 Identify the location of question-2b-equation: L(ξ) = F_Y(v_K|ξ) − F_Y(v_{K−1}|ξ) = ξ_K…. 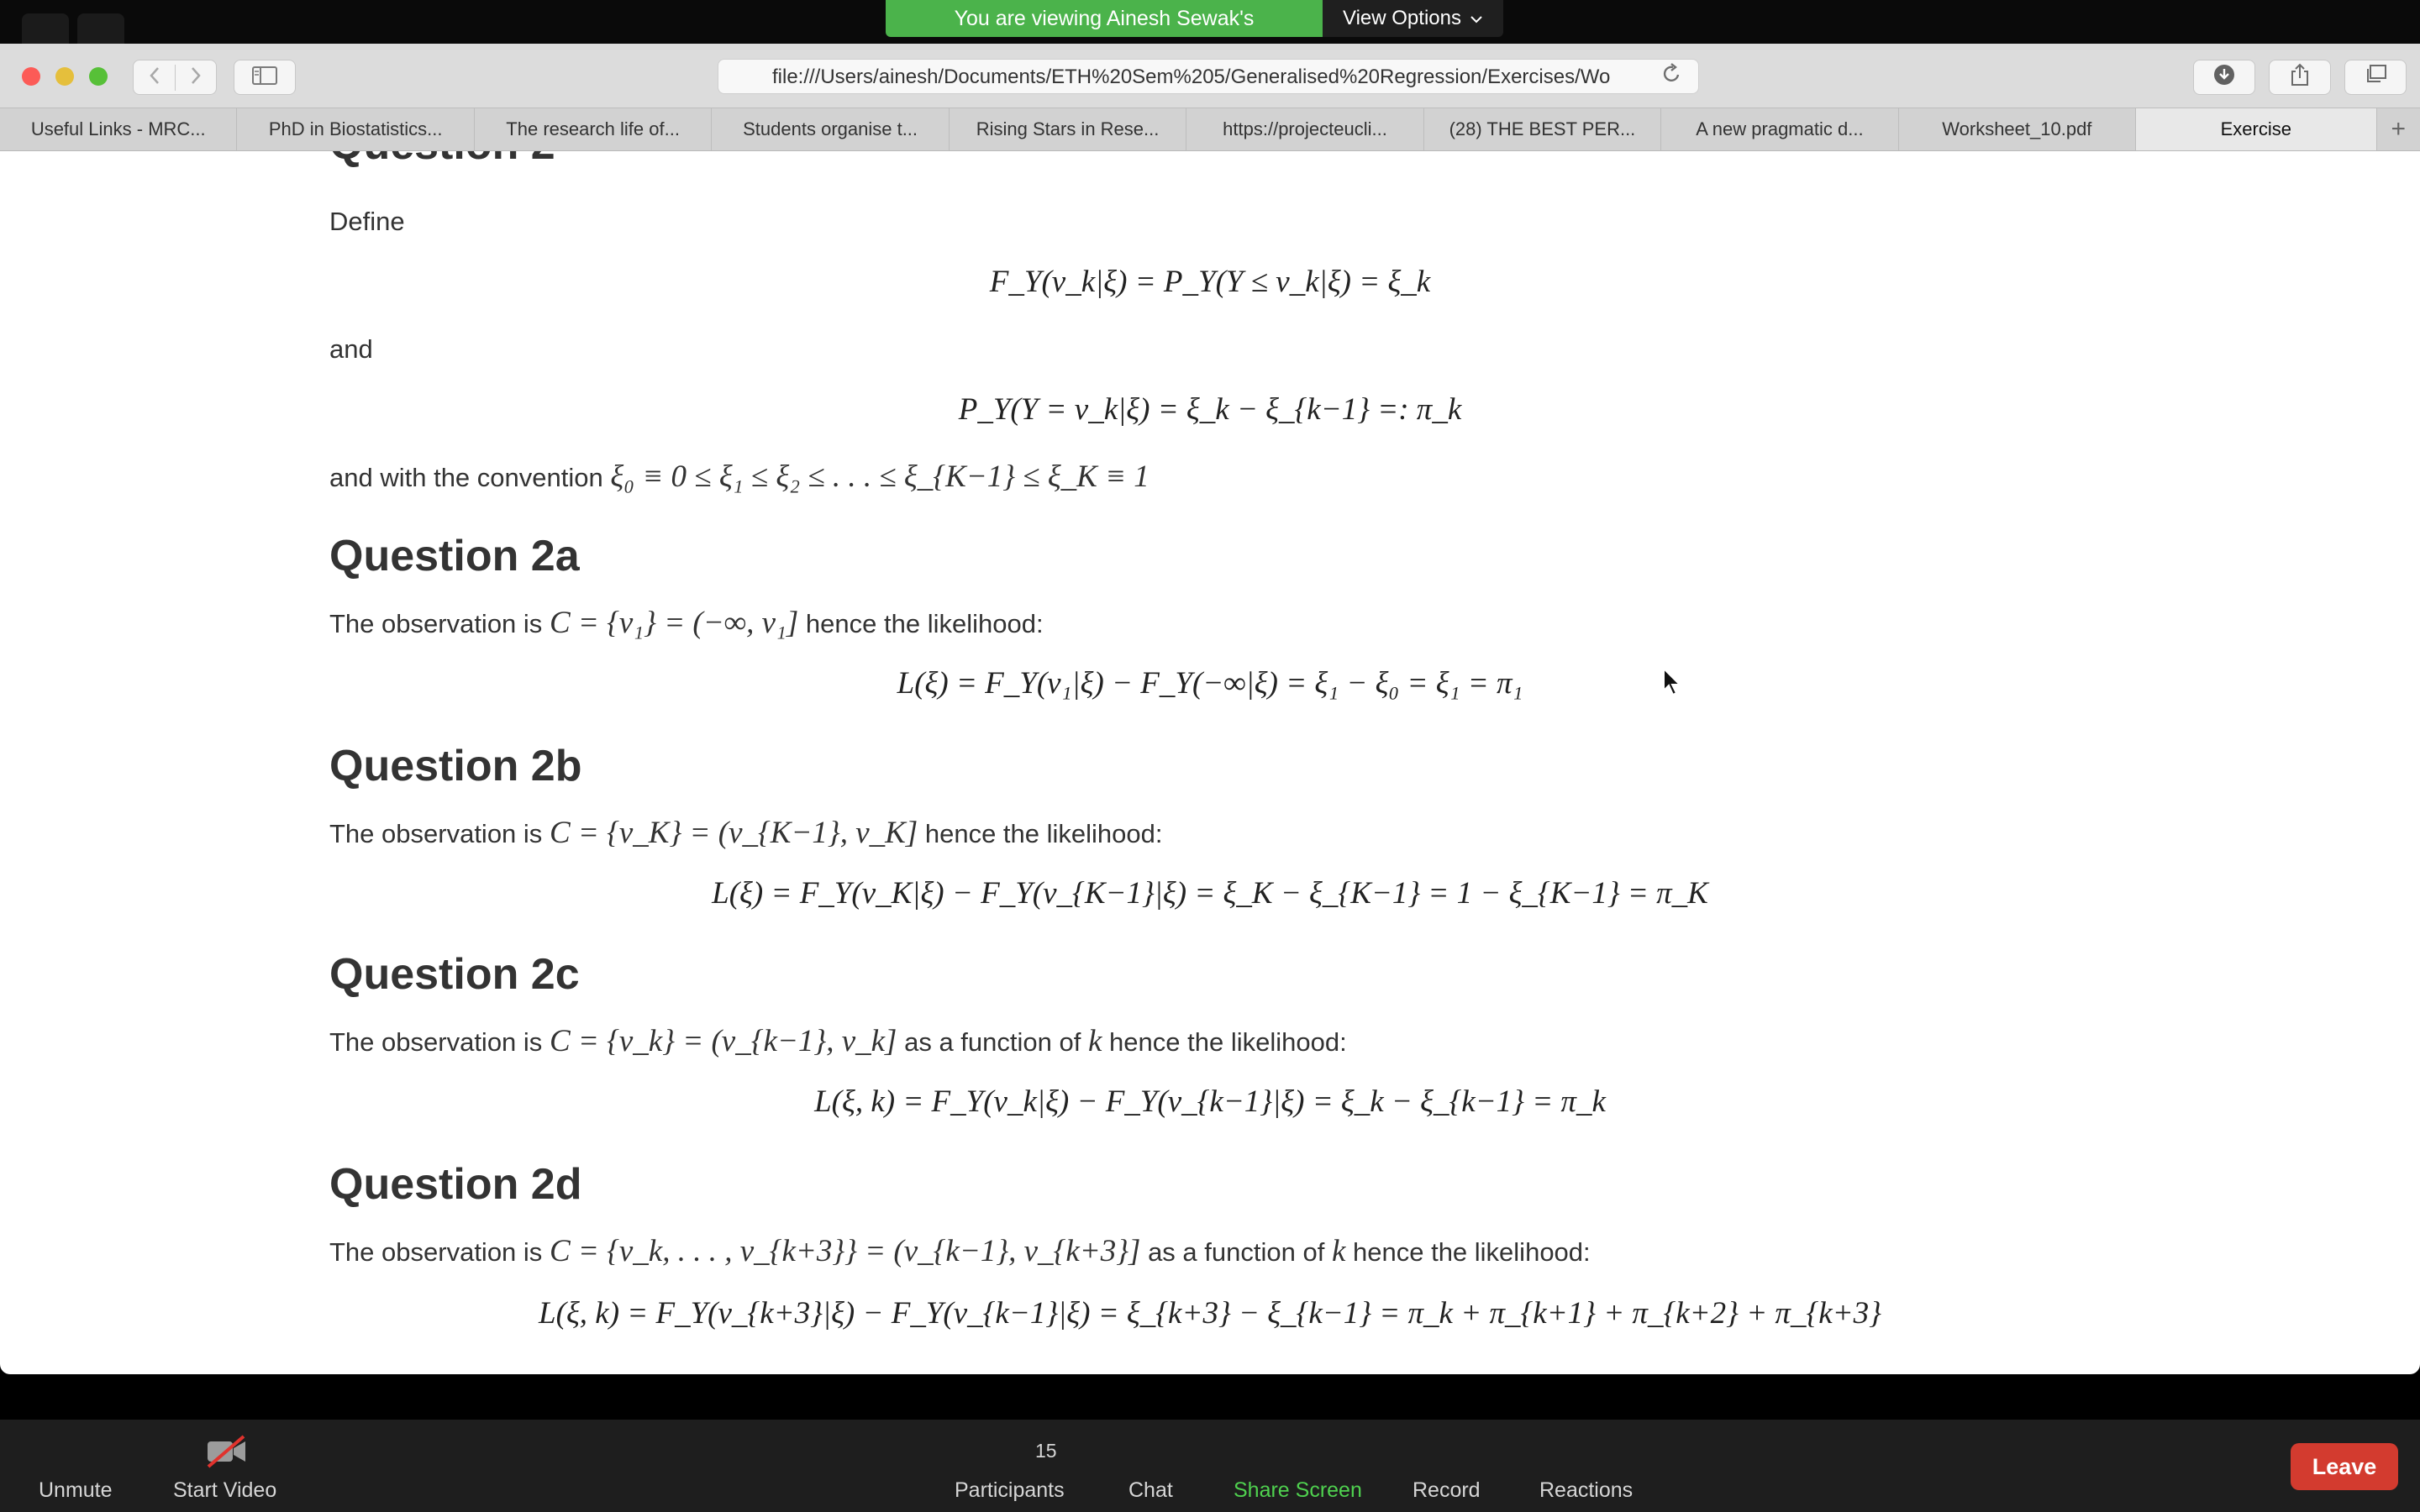
(1210, 893).